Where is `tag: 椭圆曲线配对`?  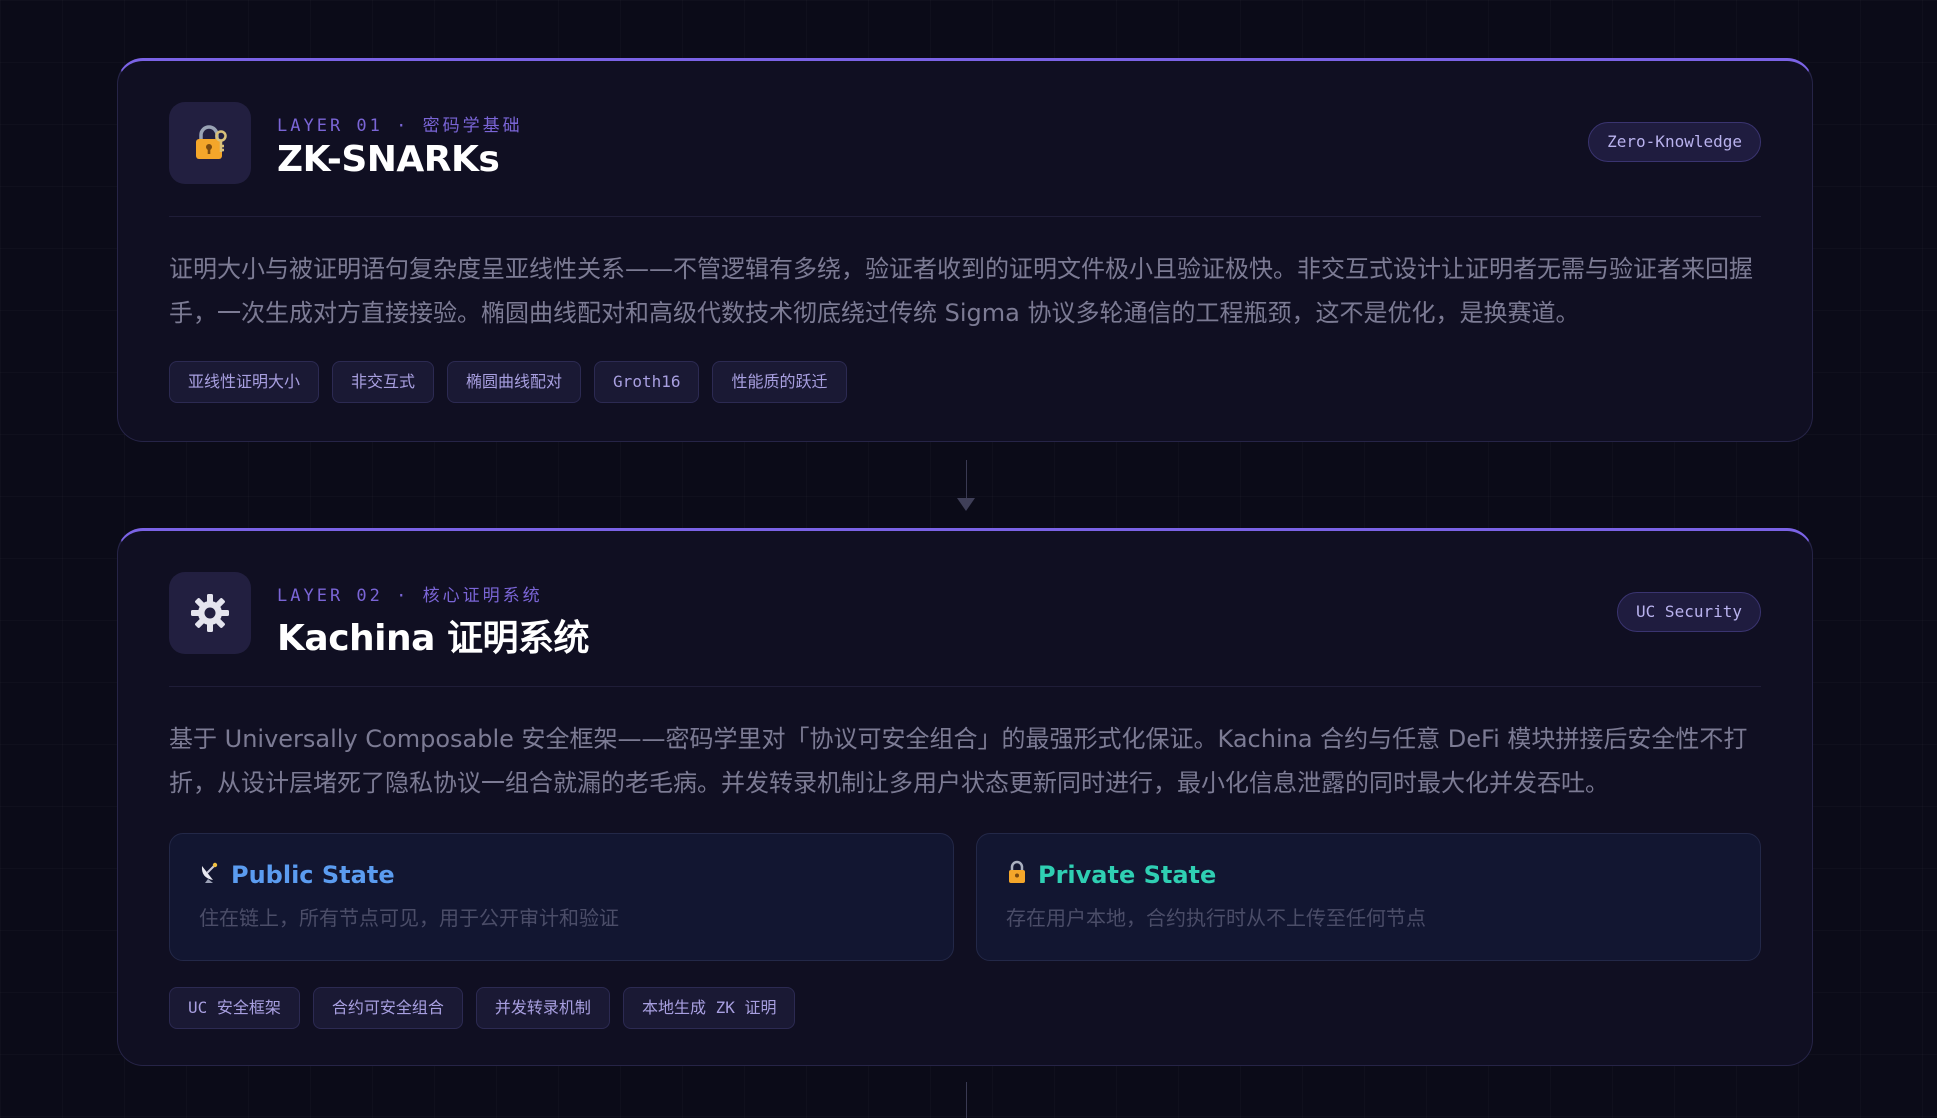
tag: 椭圆曲线配对 is located at coordinates (514, 382).